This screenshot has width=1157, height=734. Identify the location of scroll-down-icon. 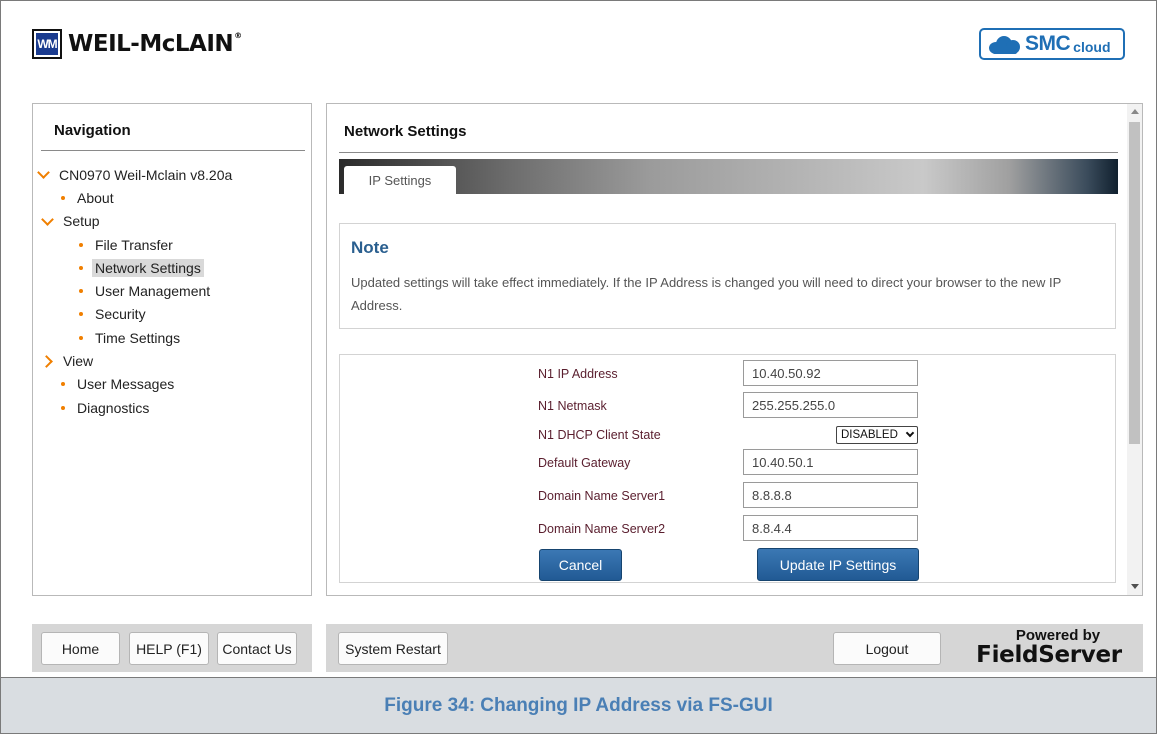
(1135, 586).